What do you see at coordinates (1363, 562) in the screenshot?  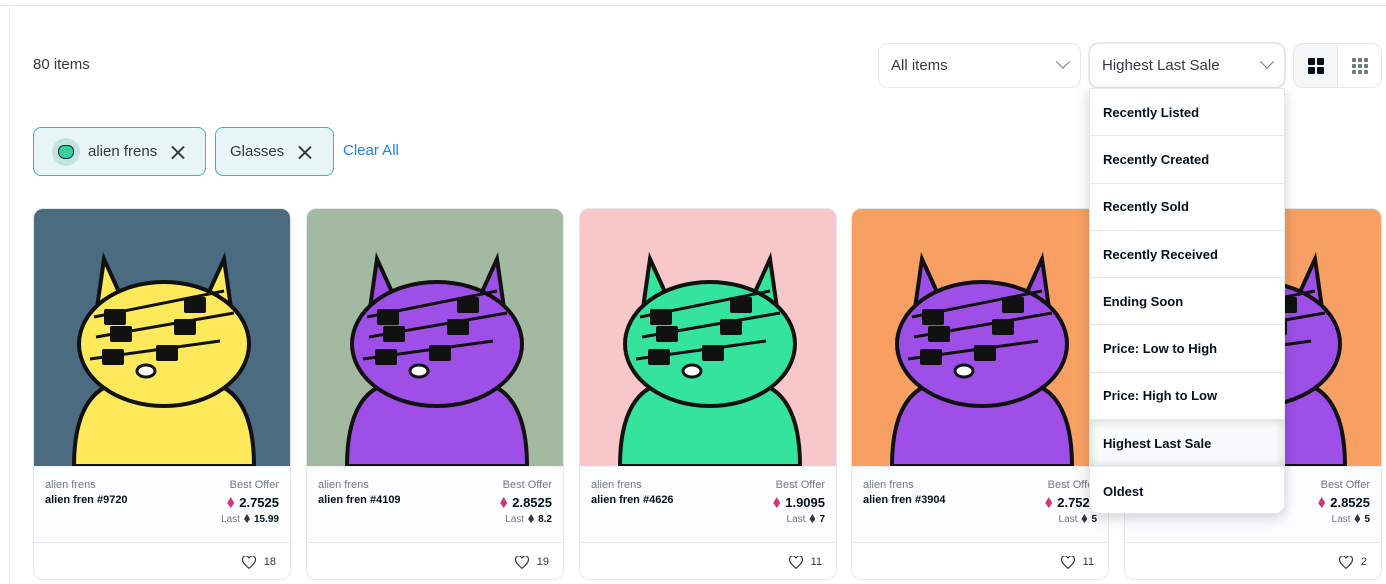 I see `like-count: 2` at bounding box center [1363, 562].